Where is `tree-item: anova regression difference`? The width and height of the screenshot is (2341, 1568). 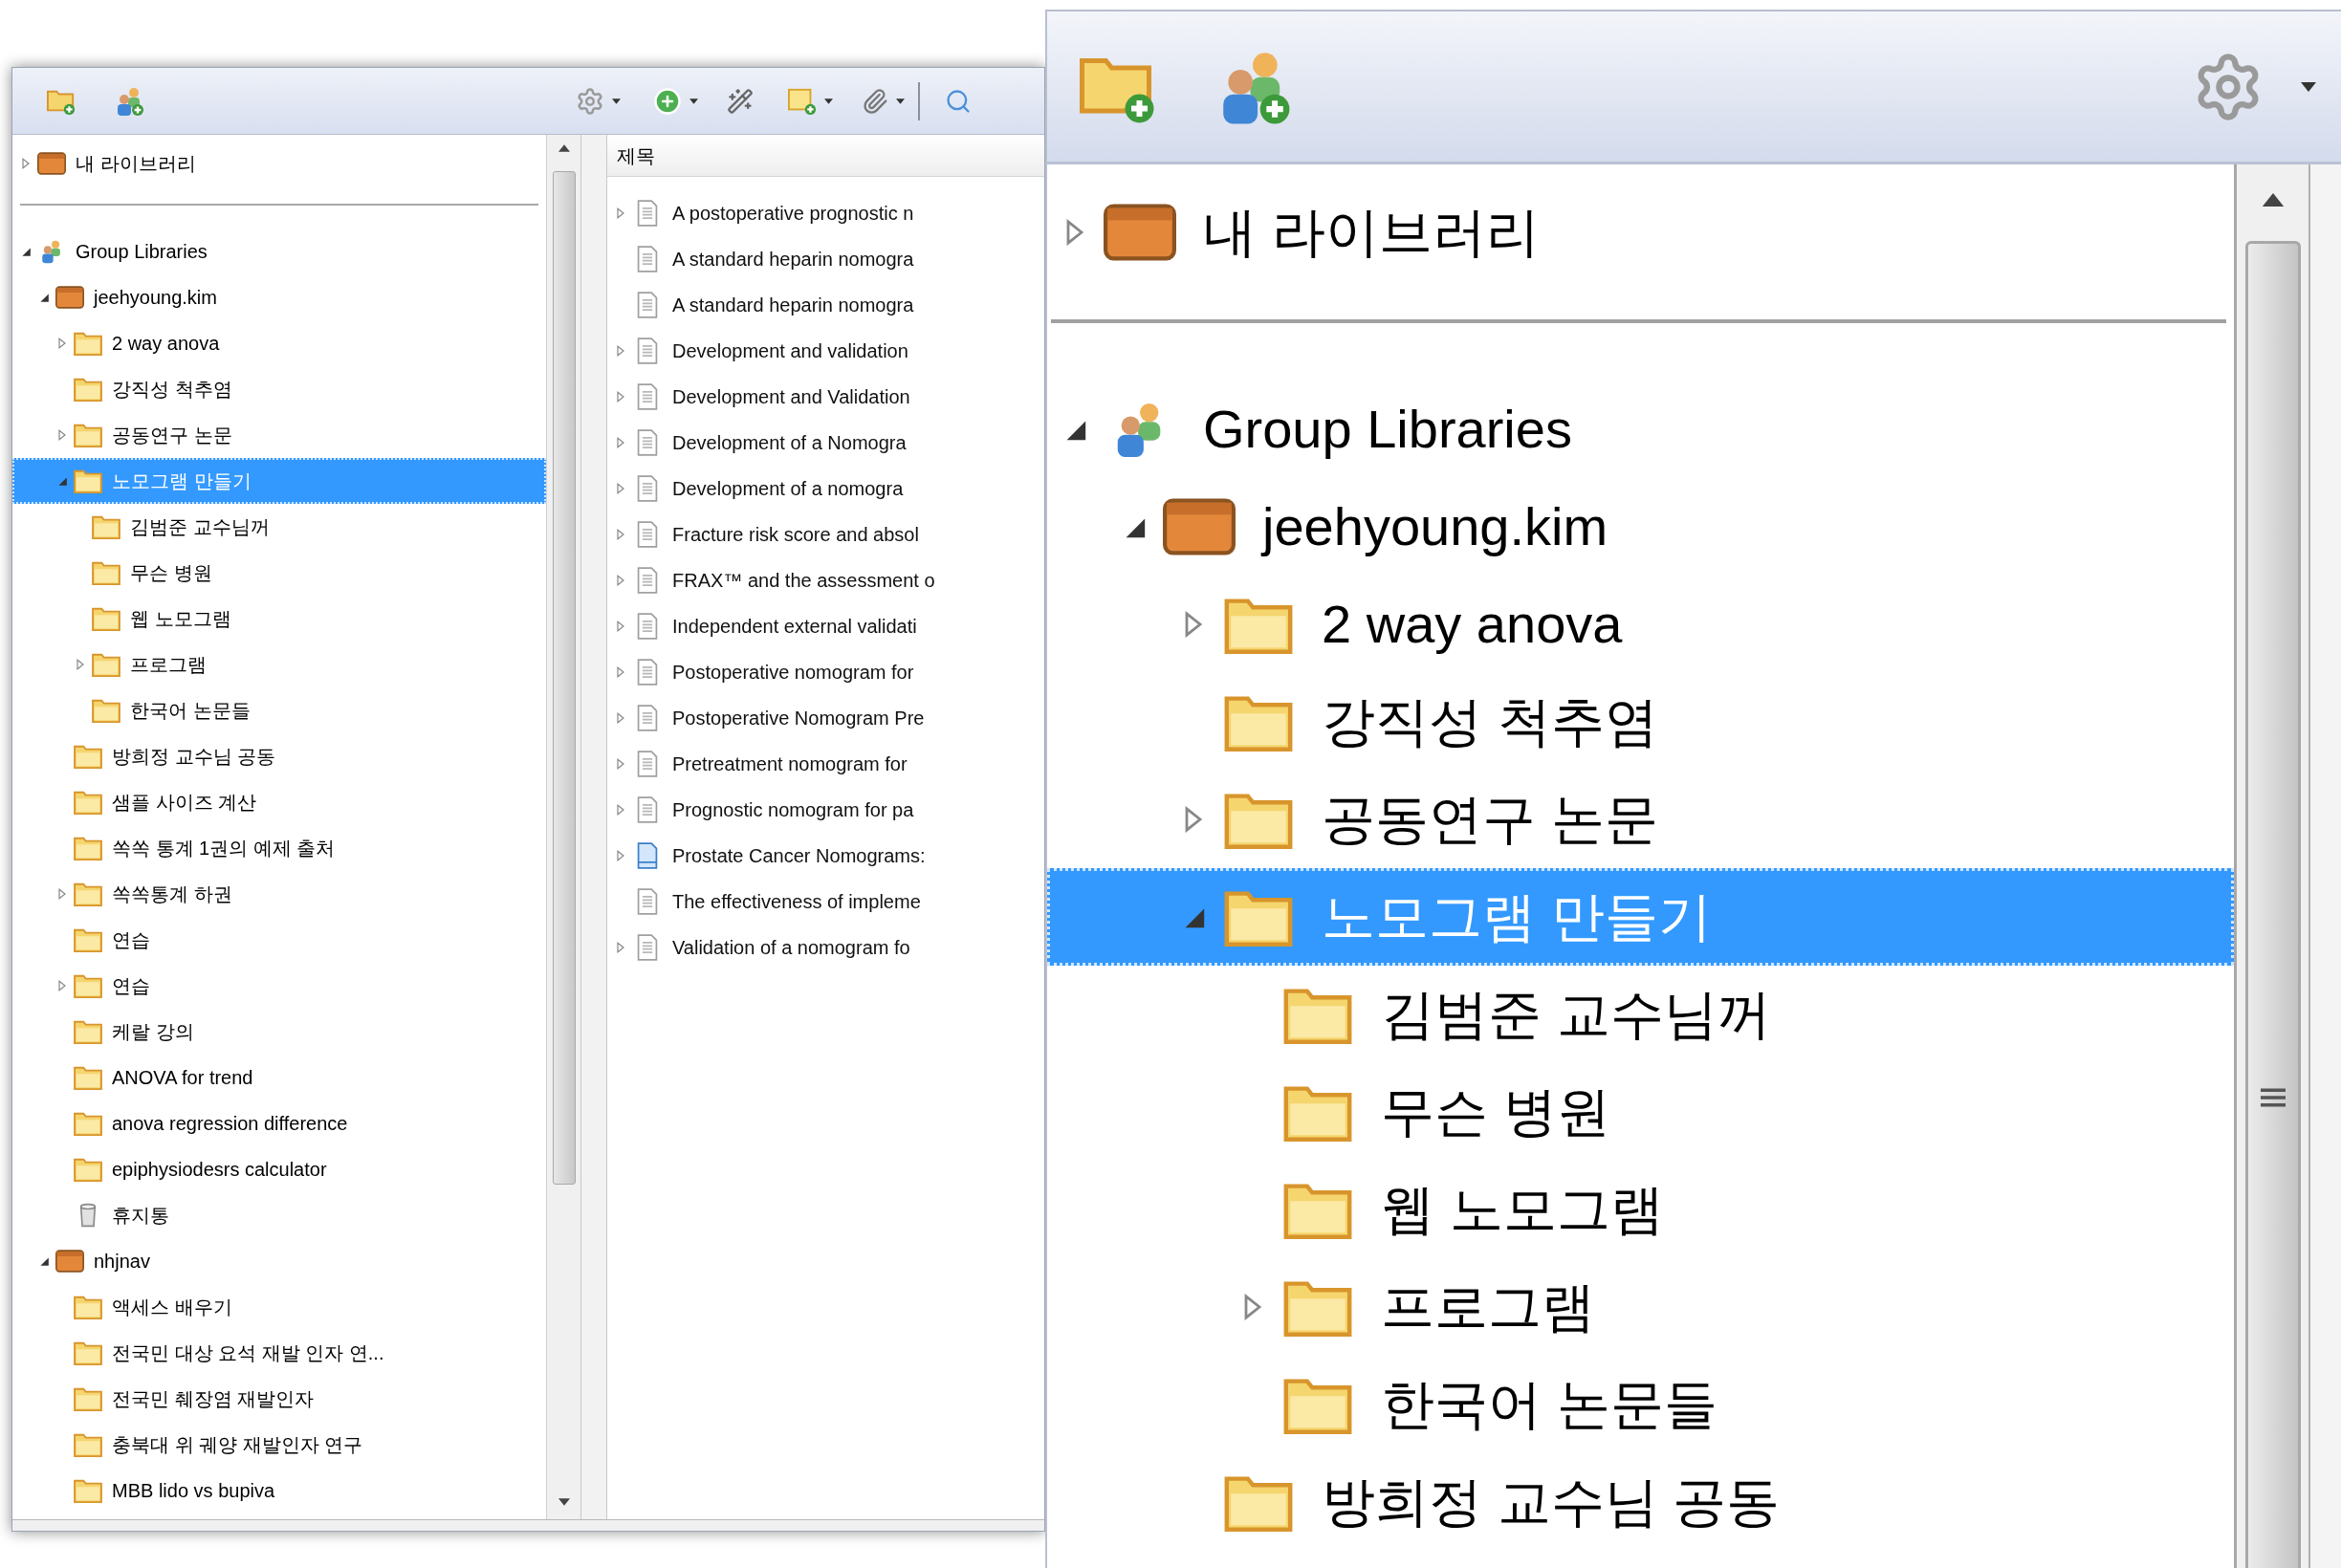
tree-item: anova regression difference is located at coordinates (279, 1123).